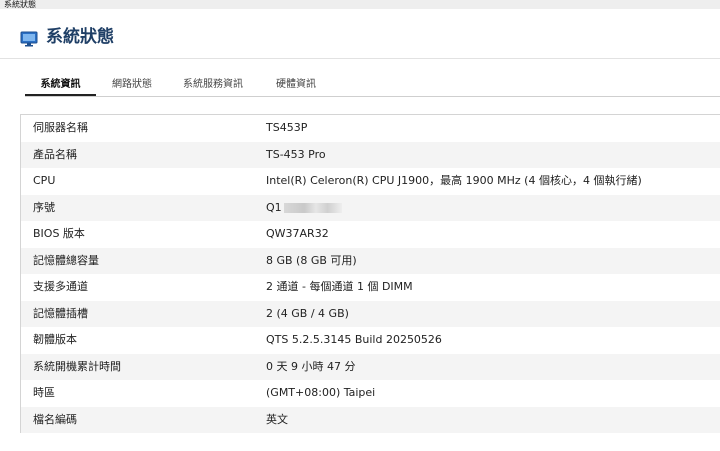 The width and height of the screenshot is (720, 451). Describe the element at coordinates (370, 366) in the screenshot. I see `table-row: 系統開機累計時間 0 天 9 小時 47 分` at that location.